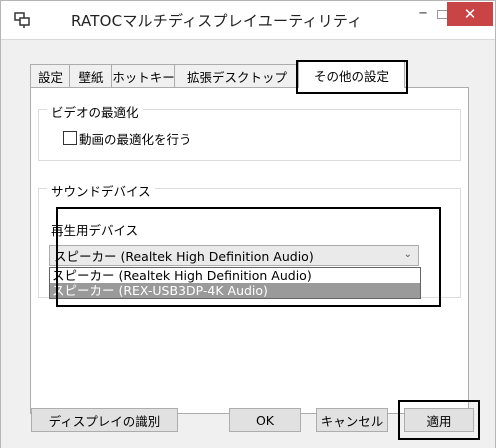  What do you see at coordinates (104, 420) in the screenshot?
I see `identify-display-button: ディスプレイの識別` at bounding box center [104, 420].